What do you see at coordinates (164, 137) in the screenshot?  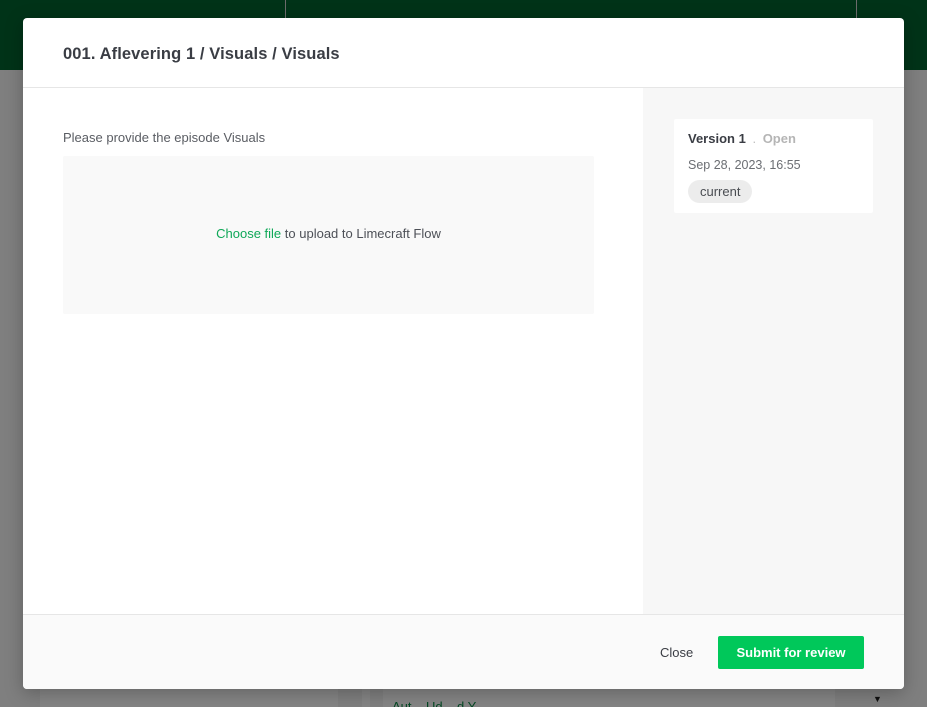 I see `upload-prompt: Please provide the episode Visuals` at bounding box center [164, 137].